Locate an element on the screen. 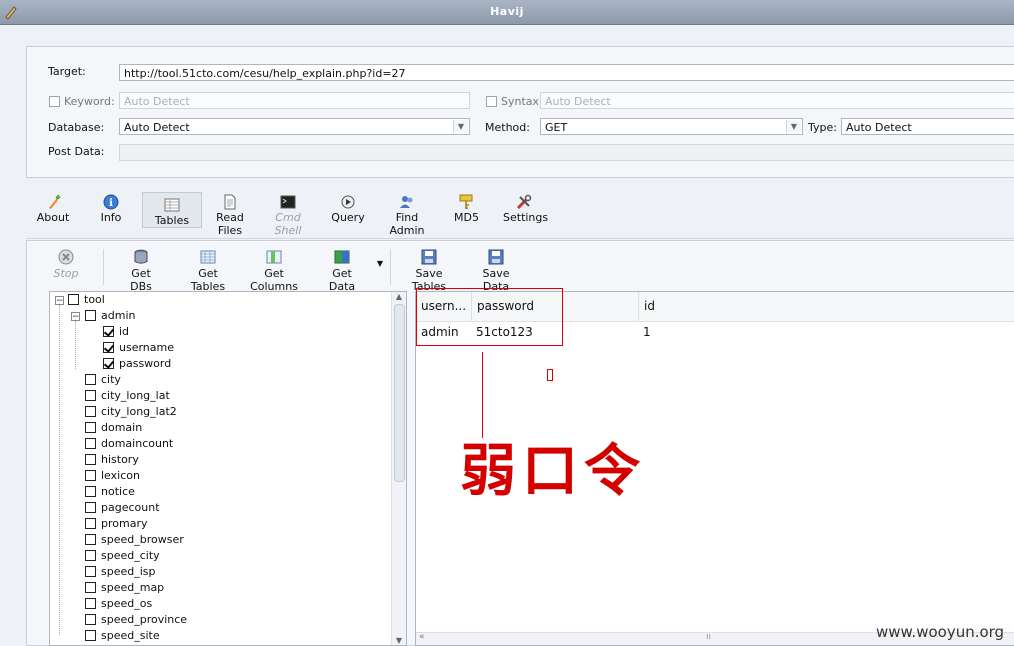 The height and width of the screenshot is (646, 1014). stop-button: Stop is located at coordinates (66, 264).